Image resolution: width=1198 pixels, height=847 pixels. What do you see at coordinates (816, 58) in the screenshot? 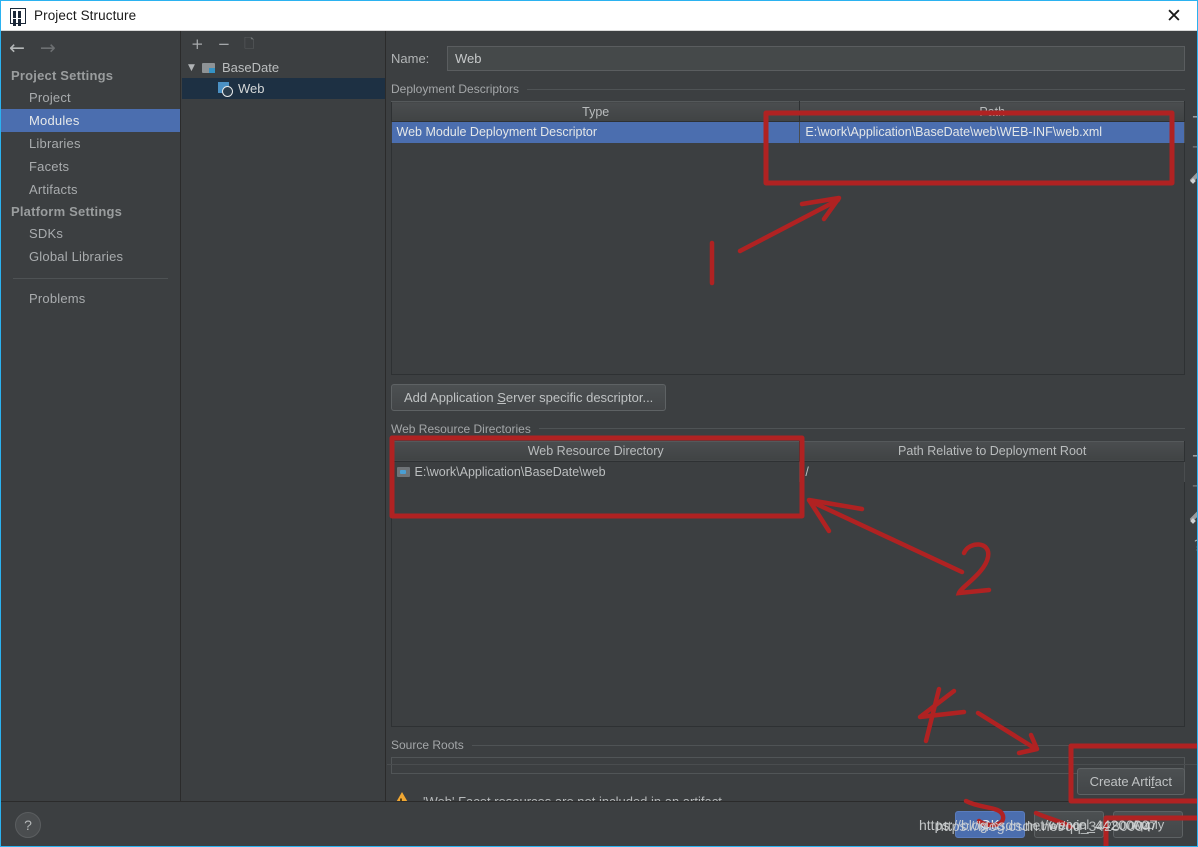
I see `name-input` at bounding box center [816, 58].